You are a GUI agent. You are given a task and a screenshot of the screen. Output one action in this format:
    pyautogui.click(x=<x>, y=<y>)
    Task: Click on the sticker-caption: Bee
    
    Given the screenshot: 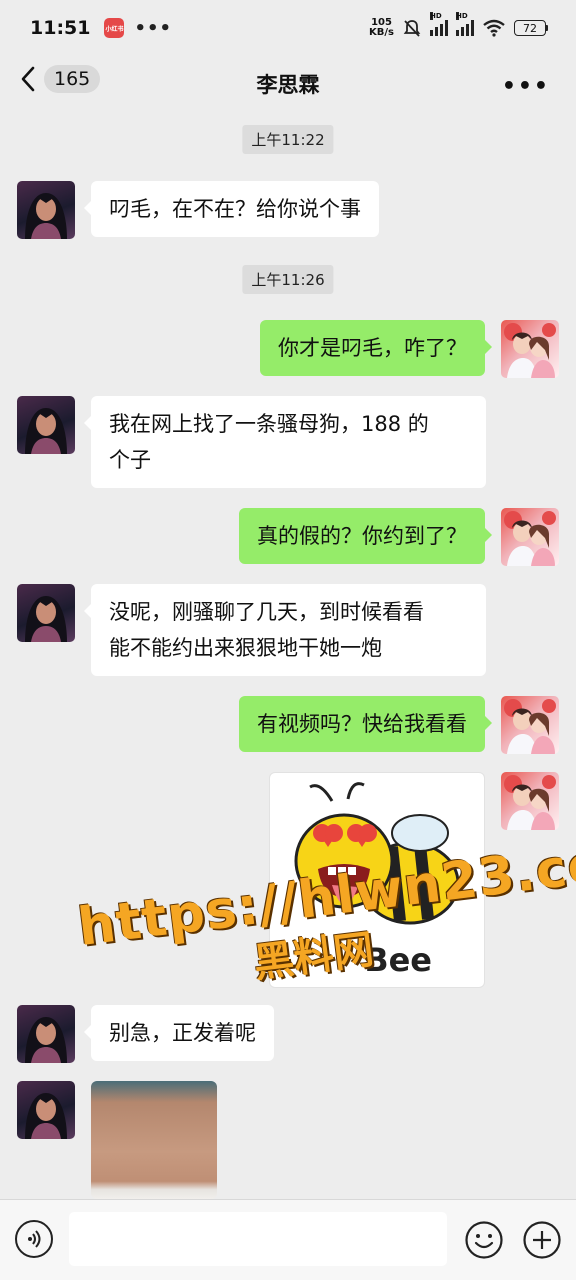 What is the action you would take?
    pyautogui.click(x=398, y=960)
    